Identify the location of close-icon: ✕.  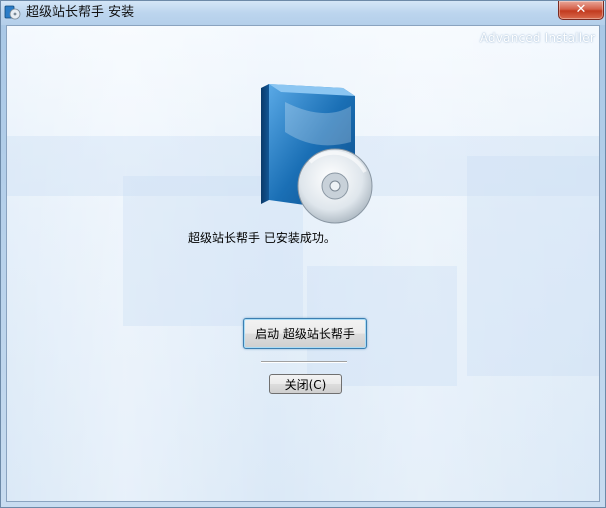
(581, 9).